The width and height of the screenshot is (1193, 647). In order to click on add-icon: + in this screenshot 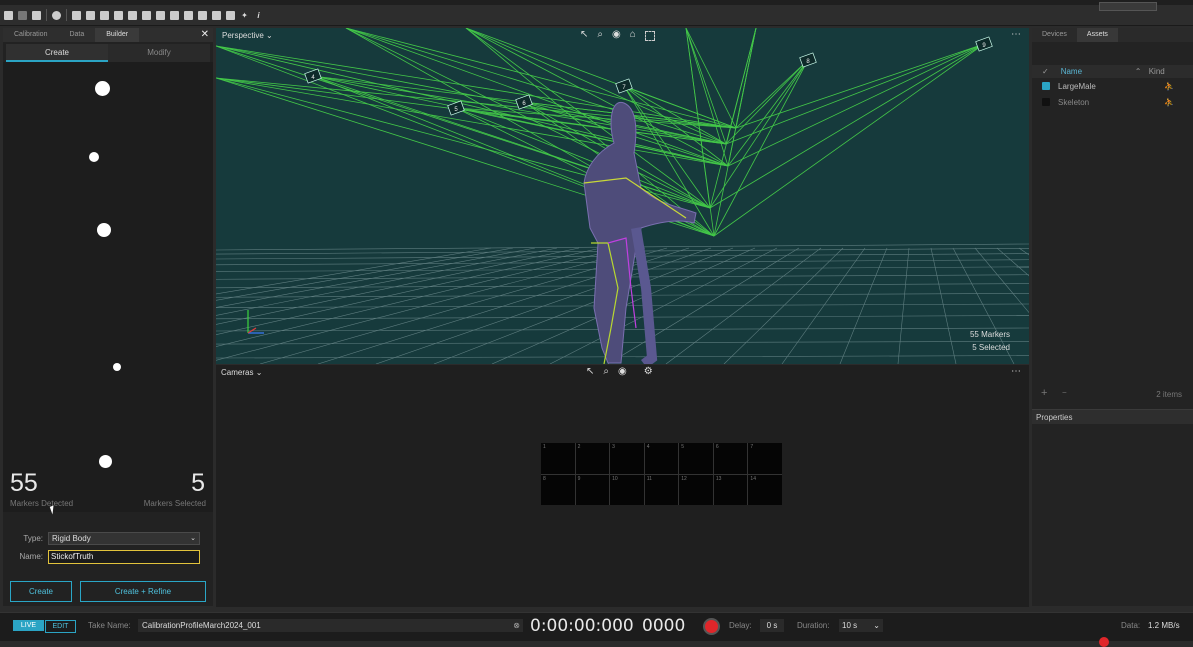, I will do `click(1044, 393)`.